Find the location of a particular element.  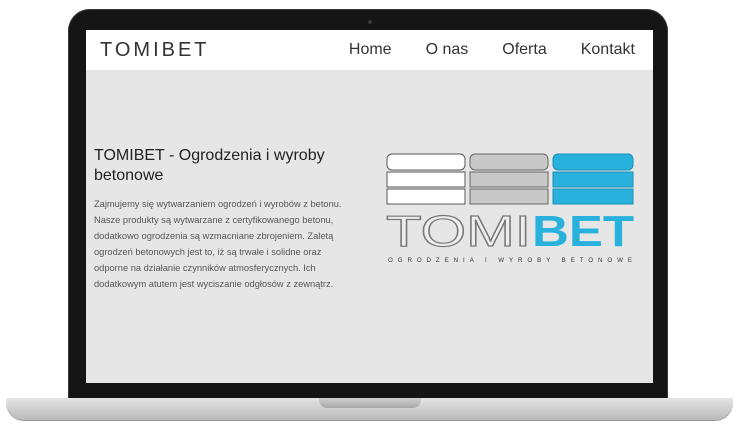

top-navbar: TOMIBET Home O nas Oferta Kontakt is located at coordinates (369, 50).